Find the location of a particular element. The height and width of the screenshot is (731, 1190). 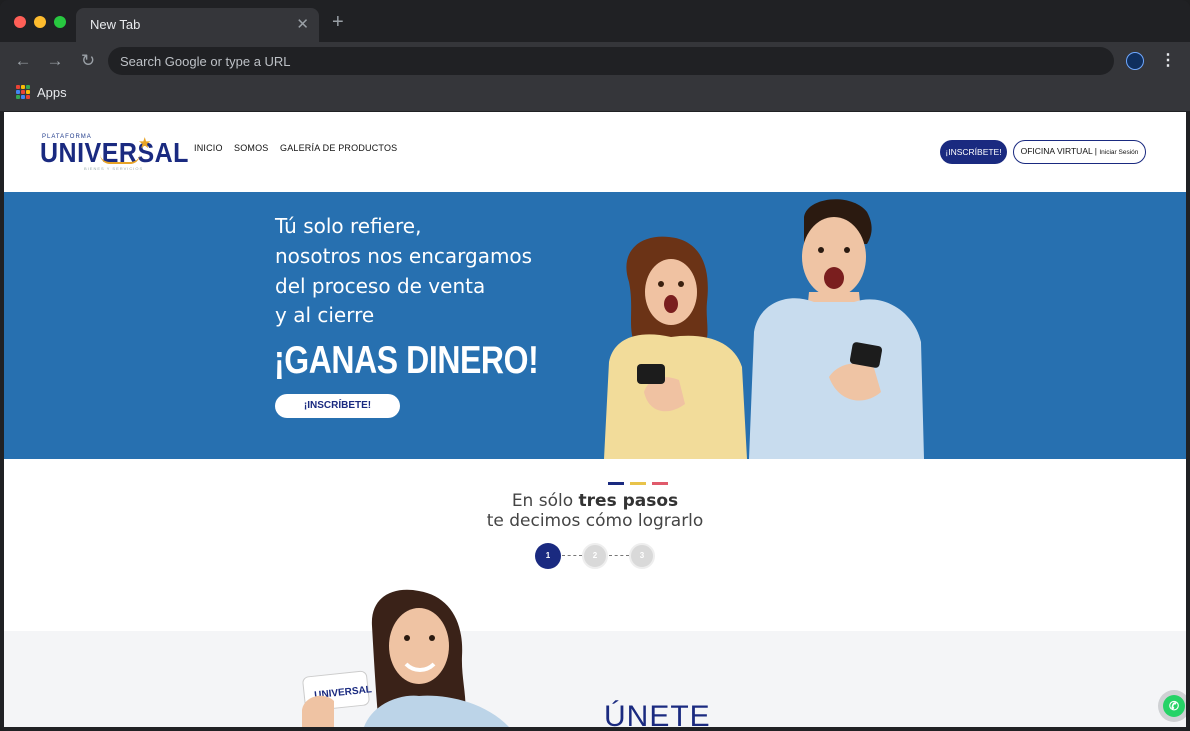

hero-line-1: Tú solo refiere, is located at coordinates (348, 226).